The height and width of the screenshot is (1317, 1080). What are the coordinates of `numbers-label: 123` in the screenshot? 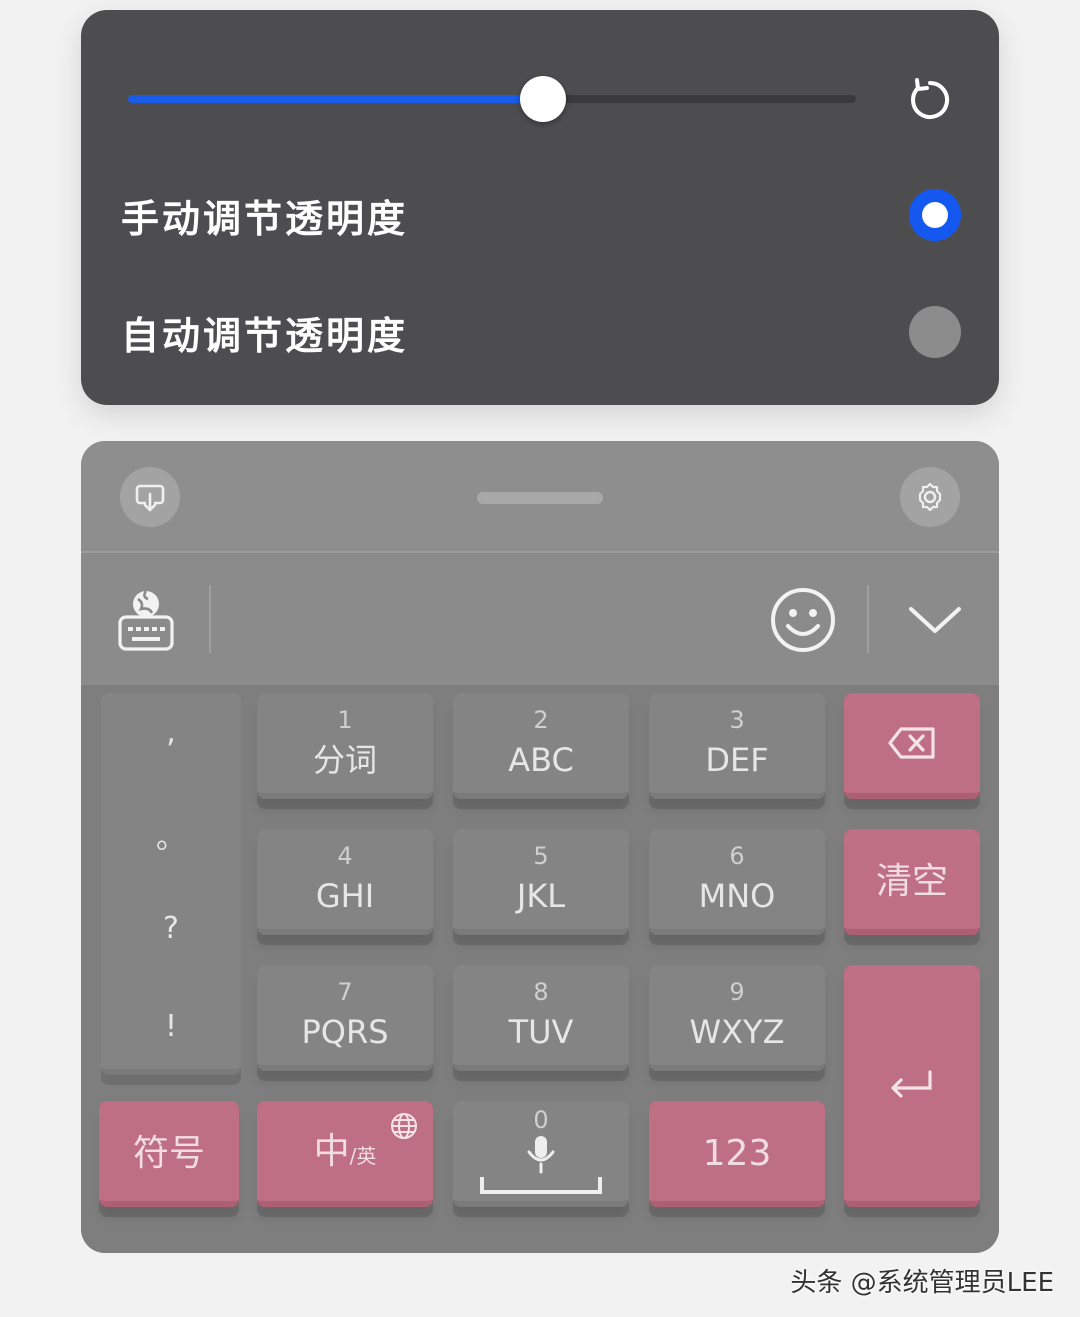 It's located at (737, 1153).